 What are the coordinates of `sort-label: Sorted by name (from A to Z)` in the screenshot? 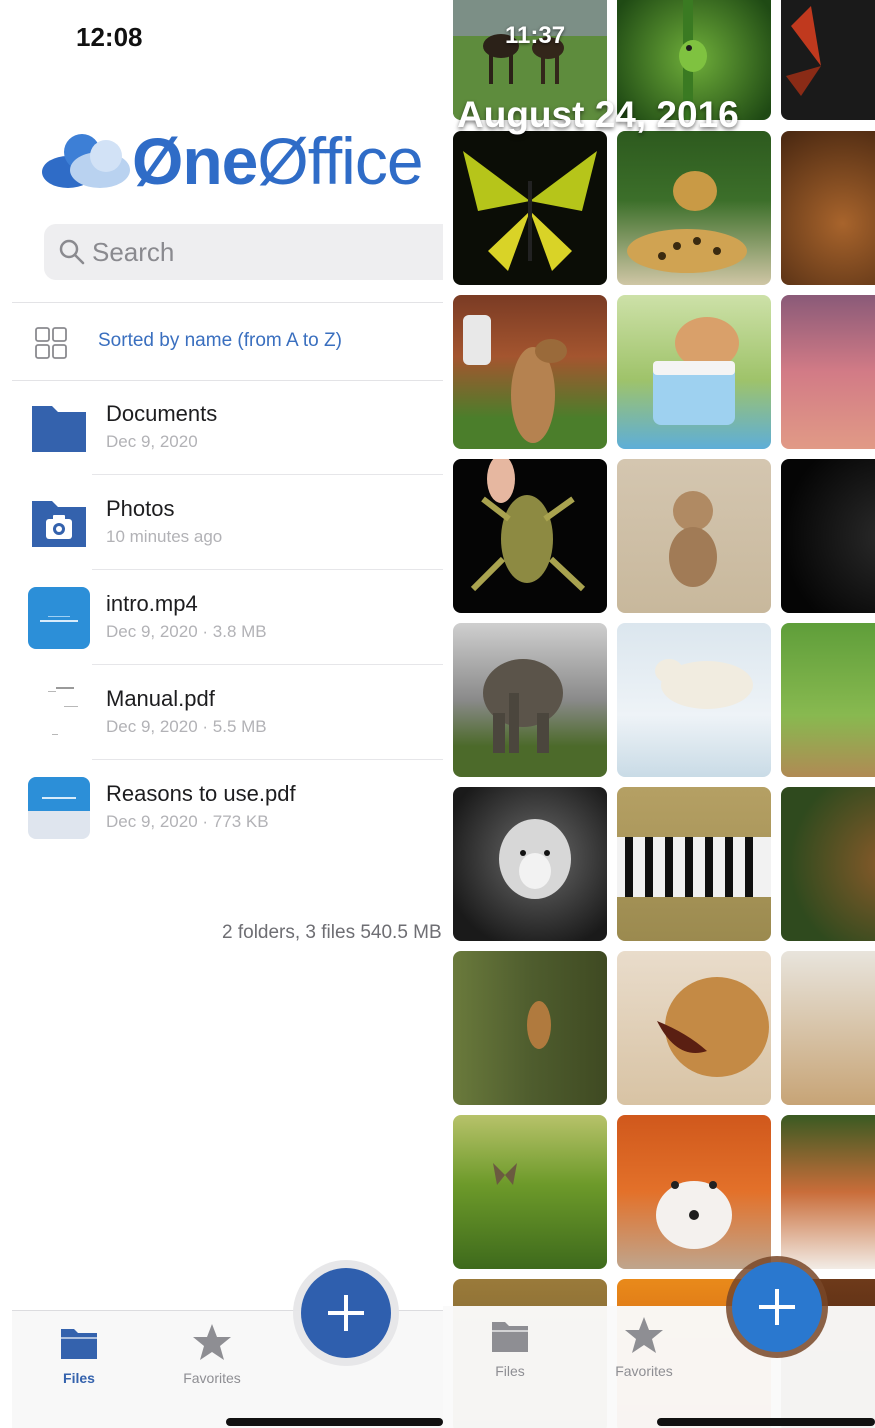 It's located at (220, 341).